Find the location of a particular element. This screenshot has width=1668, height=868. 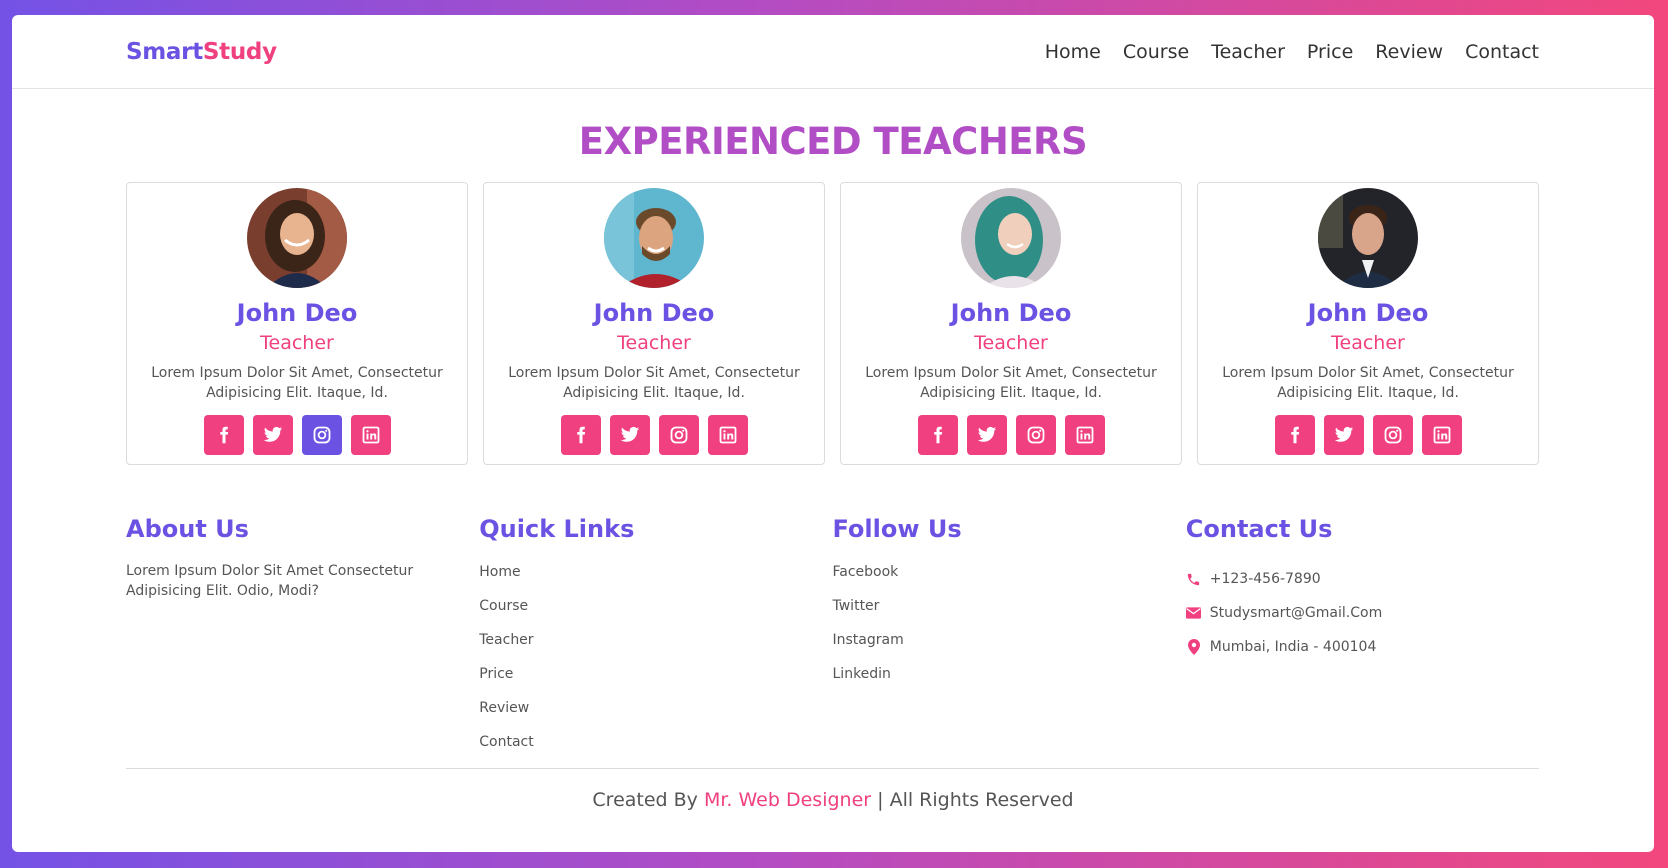

phone-icon is located at coordinates (1194, 579).